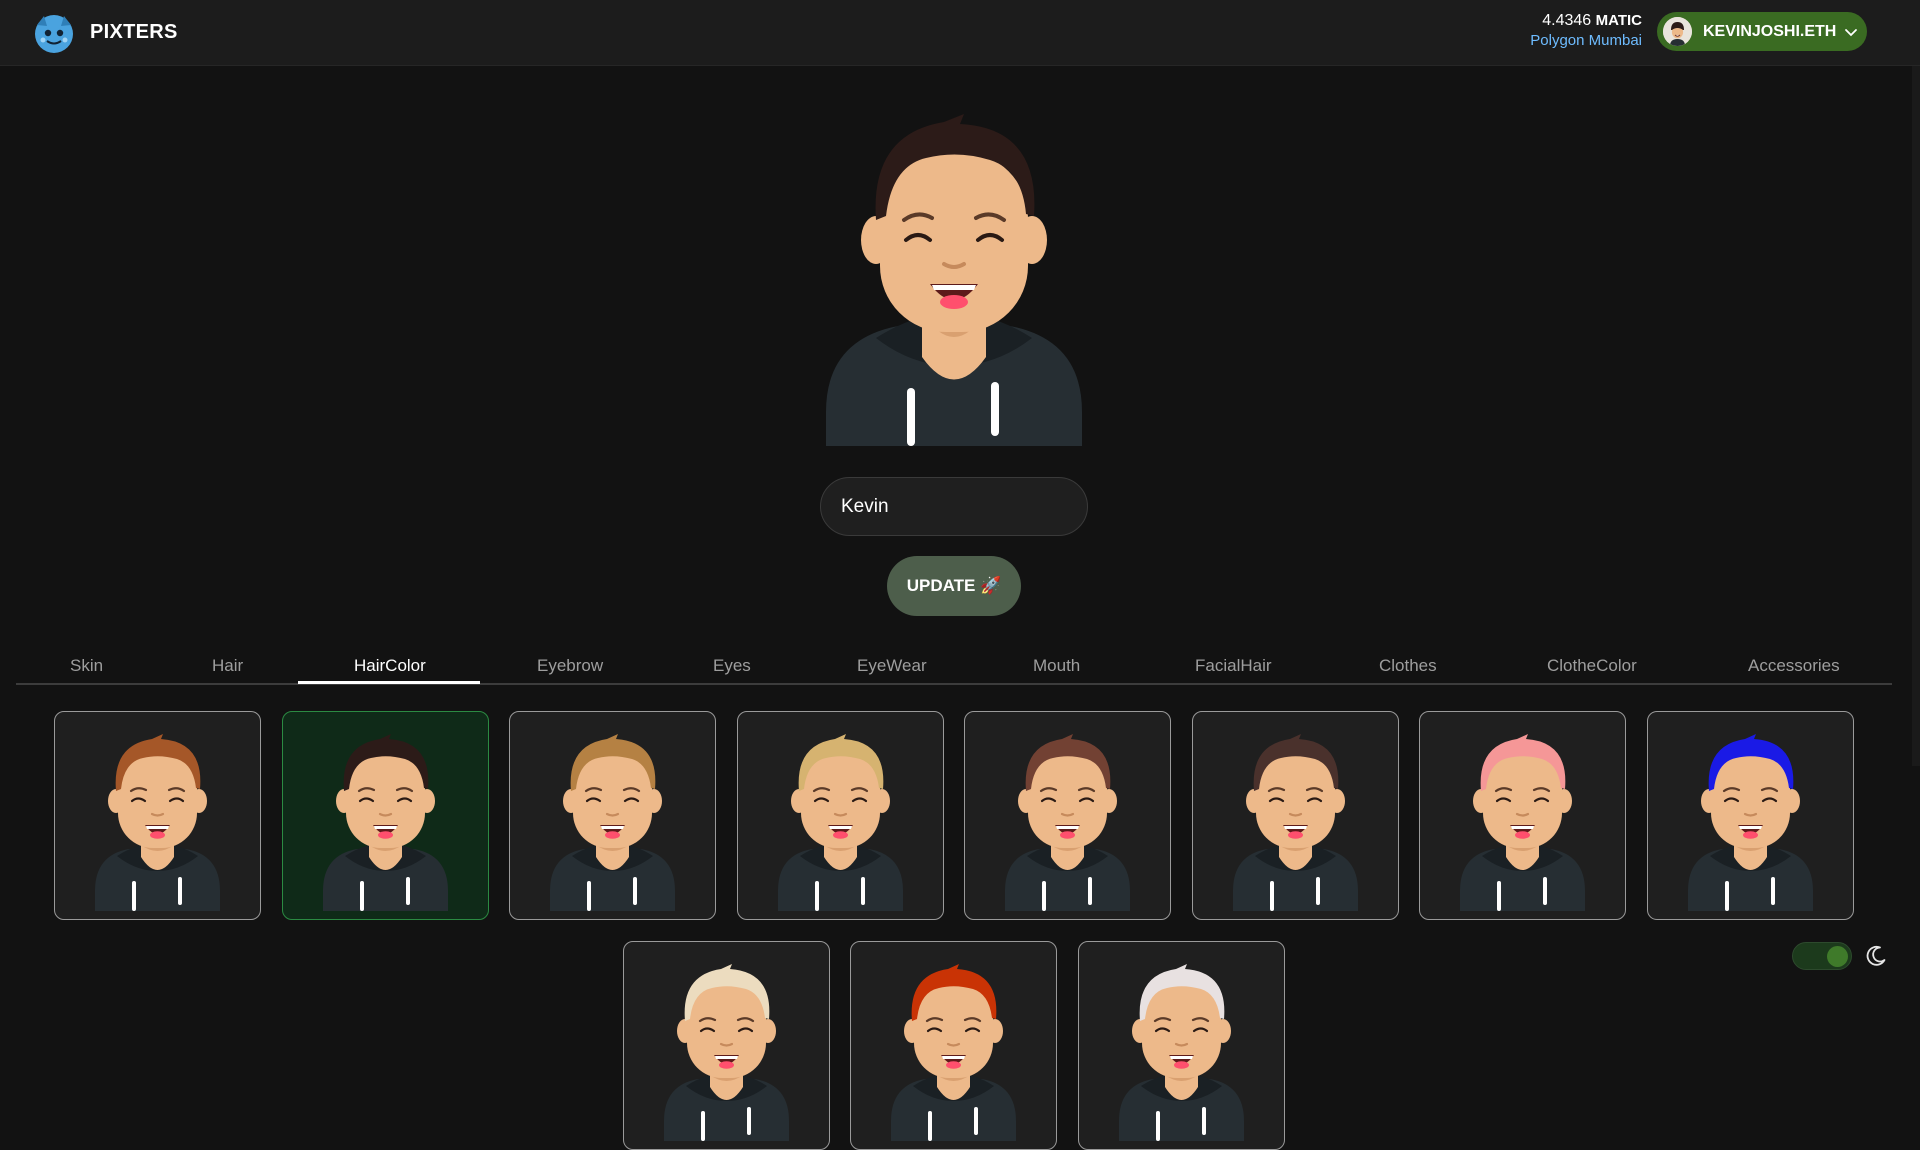 The height and width of the screenshot is (1150, 1920). Describe the element at coordinates (1876, 956) in the screenshot. I see `moon-icon` at that location.